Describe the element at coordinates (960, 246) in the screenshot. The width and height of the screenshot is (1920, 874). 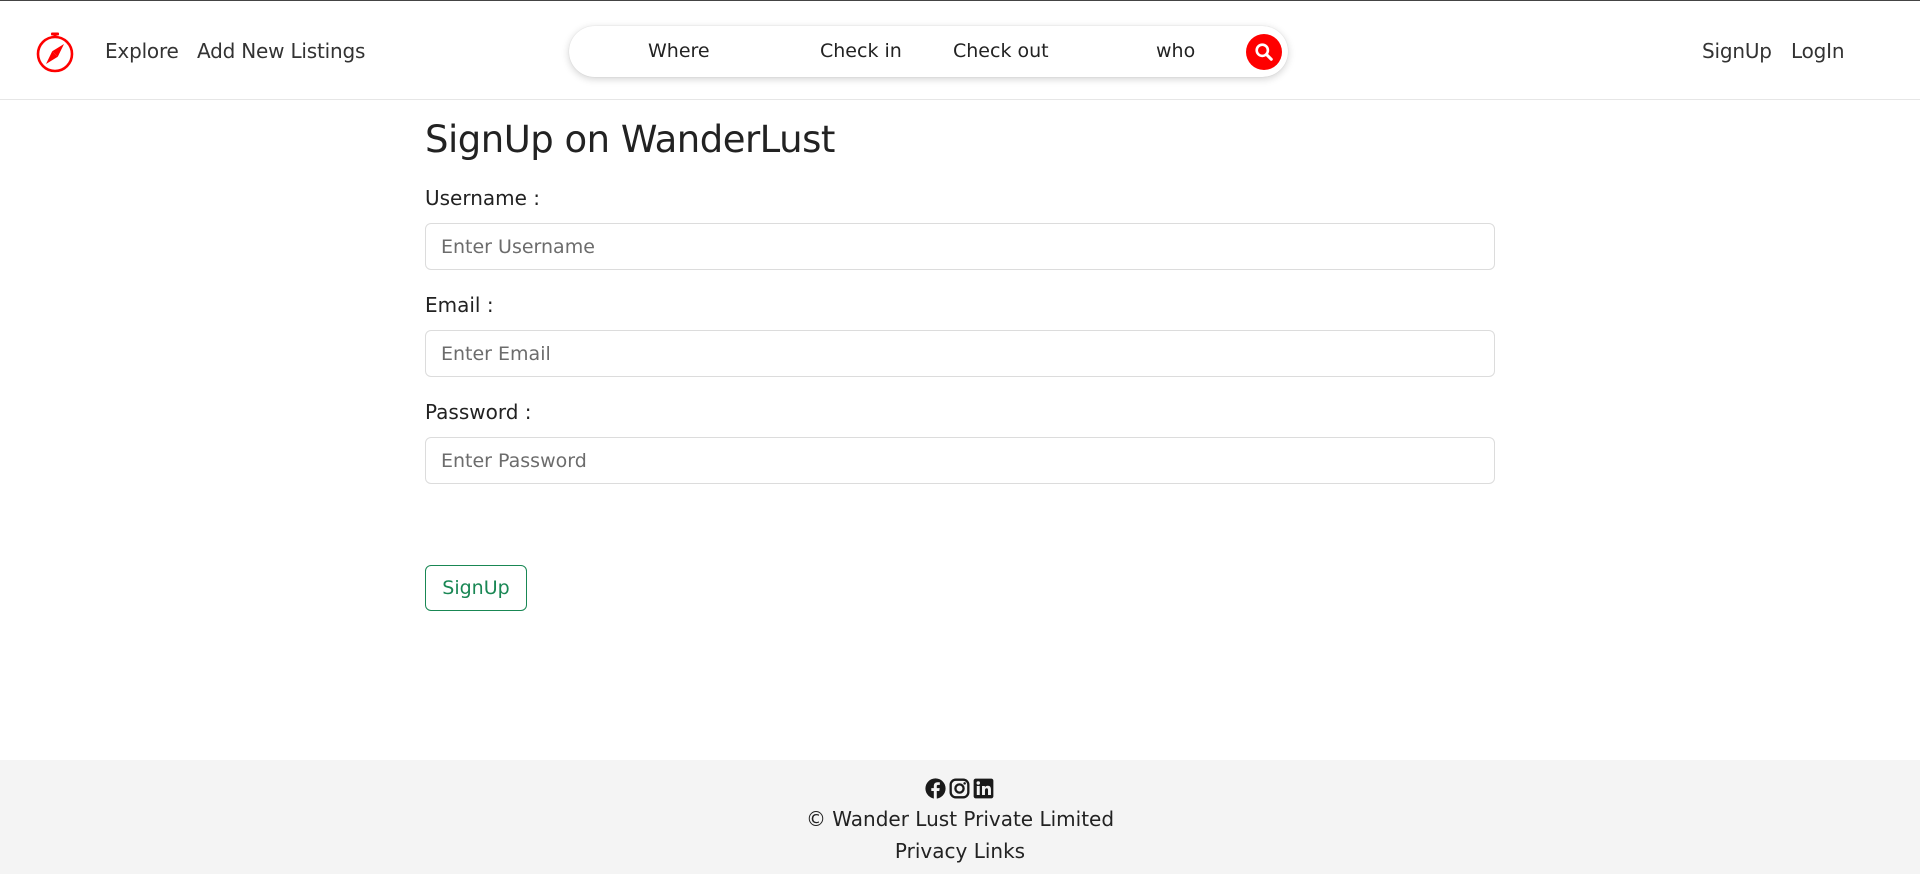
I see `username-input` at that location.